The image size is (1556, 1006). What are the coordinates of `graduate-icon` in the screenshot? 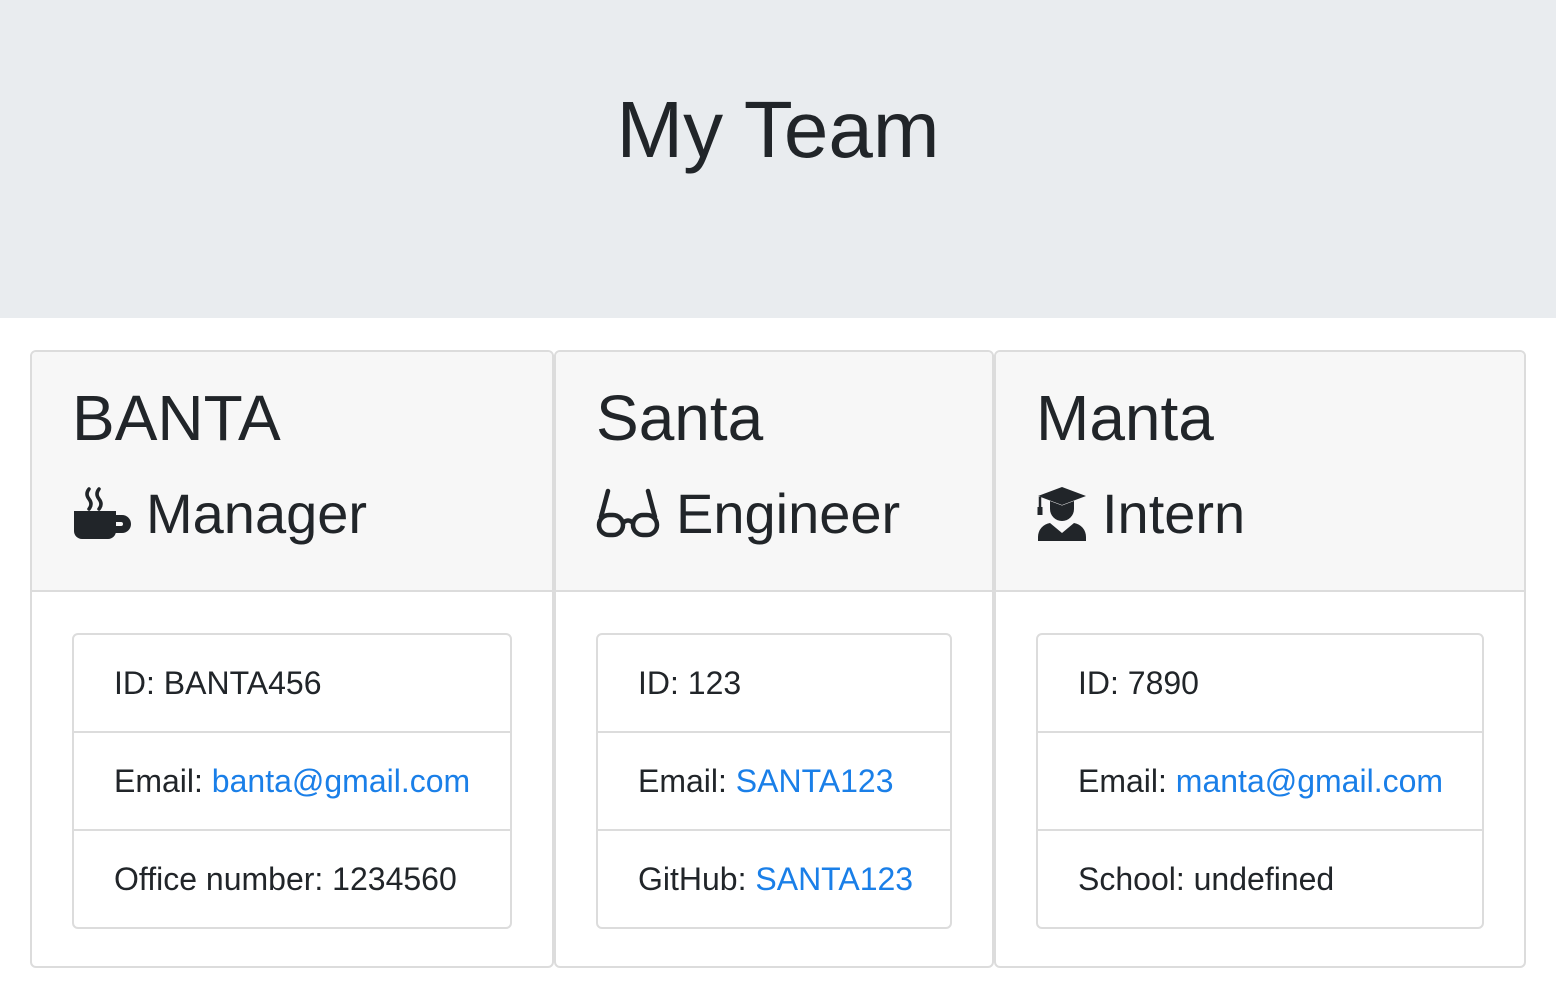 It's located at (1062, 513).